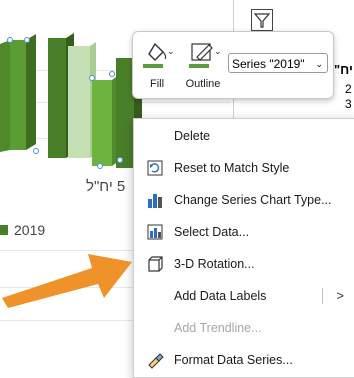  I want to click on category-label: 5 יח"ל, so click(106, 186).